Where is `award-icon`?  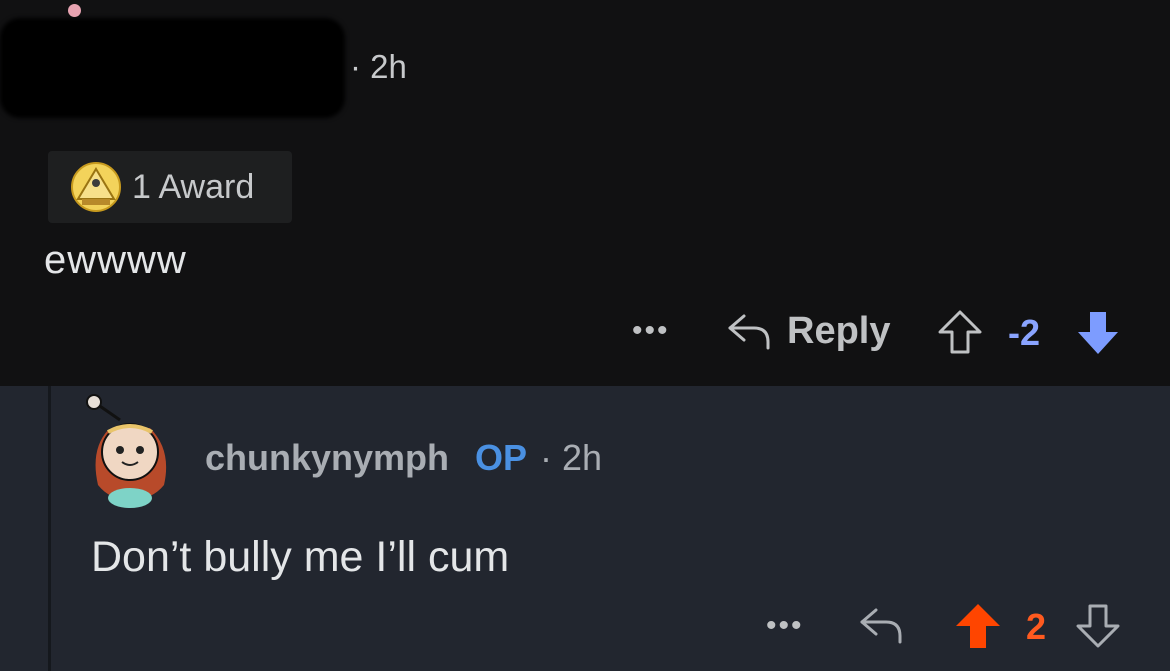 award-icon is located at coordinates (96, 187).